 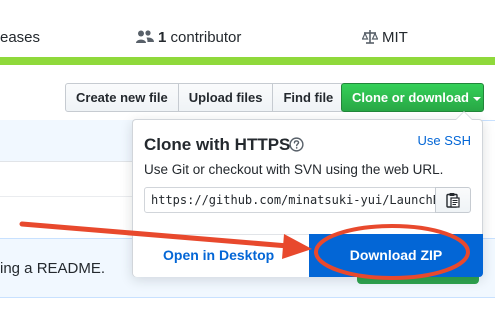 I want to click on file-row-divider, so click(x=75, y=196).